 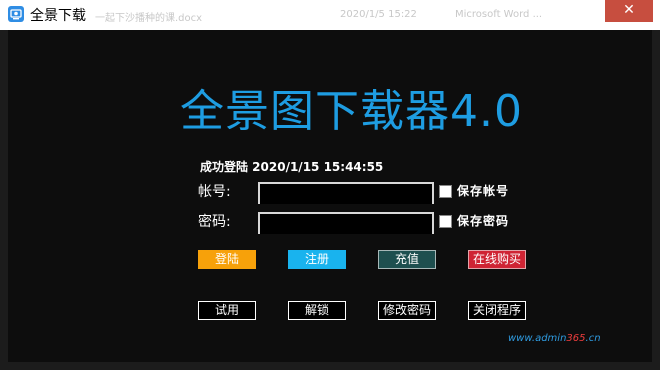 What do you see at coordinates (378, 14) in the screenshot?
I see `background-ghost-text: 2020/1/5 15:22` at bounding box center [378, 14].